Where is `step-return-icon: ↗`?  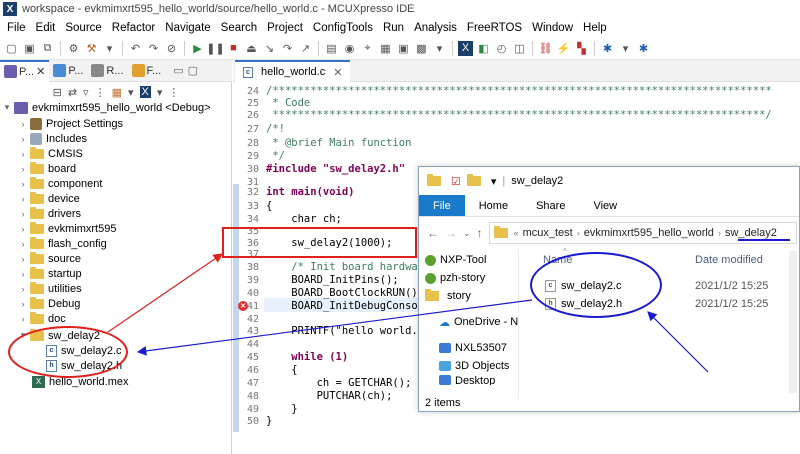 step-return-icon: ↗ is located at coordinates (305, 48).